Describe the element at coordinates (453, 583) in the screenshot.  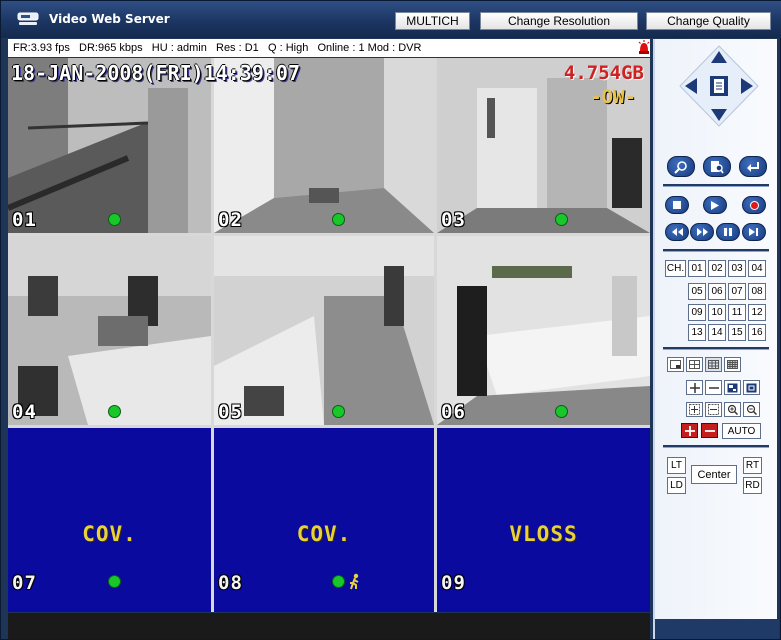
I see `cell-number: 09` at that location.